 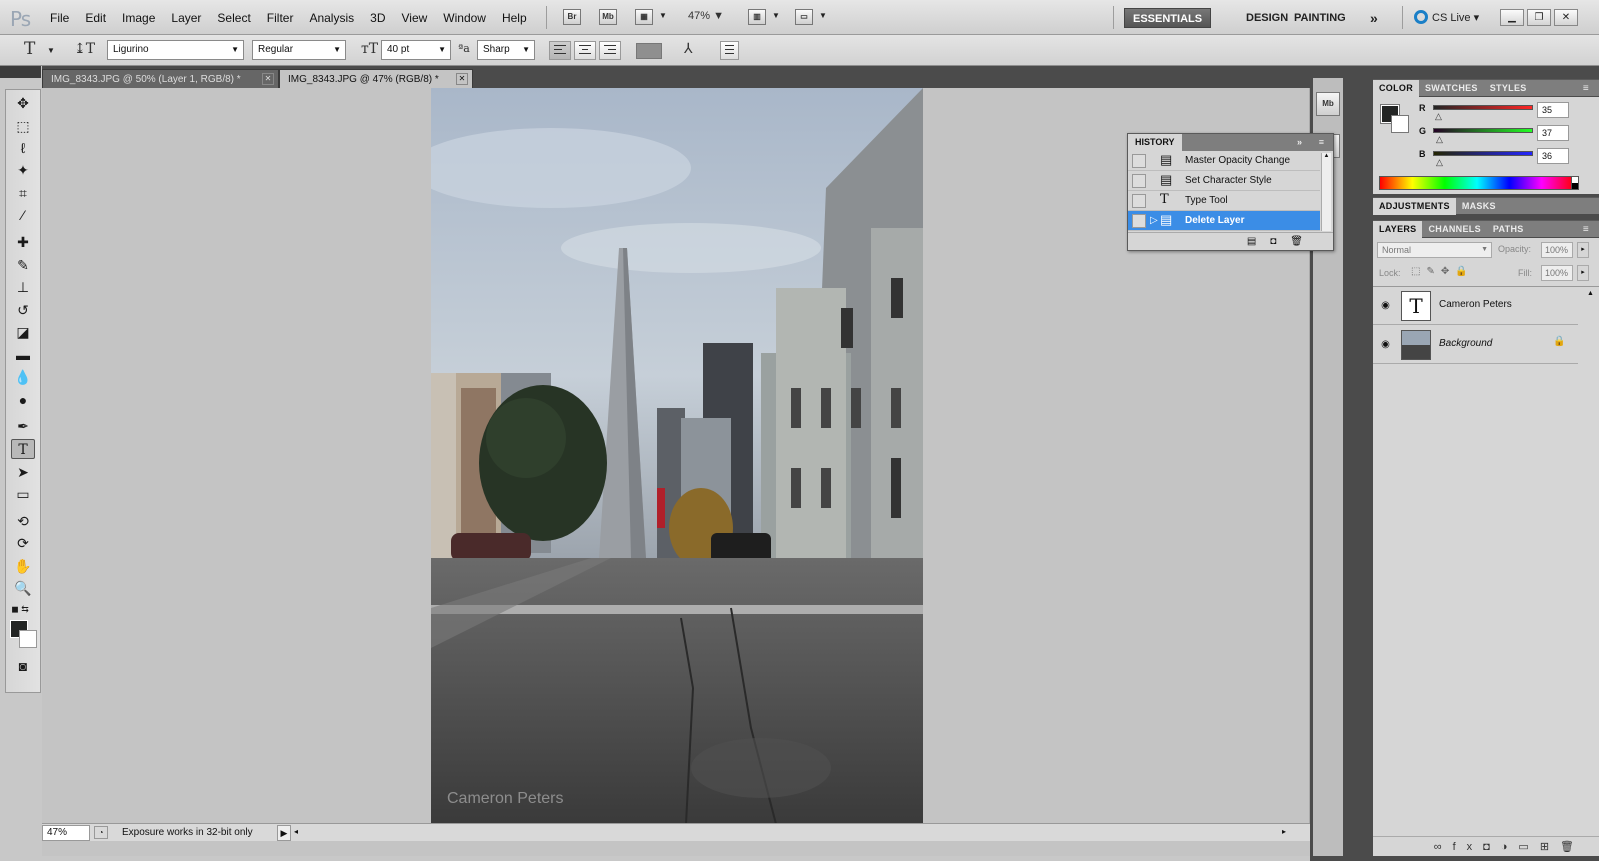 What do you see at coordinates (186, 18) in the screenshot?
I see `menu-layer: Layer` at bounding box center [186, 18].